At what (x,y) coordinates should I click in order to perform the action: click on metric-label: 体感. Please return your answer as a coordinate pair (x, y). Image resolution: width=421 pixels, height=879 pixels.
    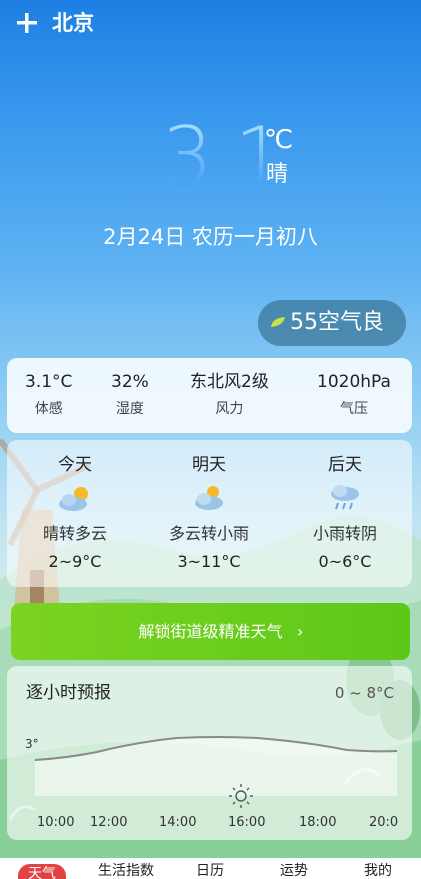
    Looking at the image, I should click on (48, 409).